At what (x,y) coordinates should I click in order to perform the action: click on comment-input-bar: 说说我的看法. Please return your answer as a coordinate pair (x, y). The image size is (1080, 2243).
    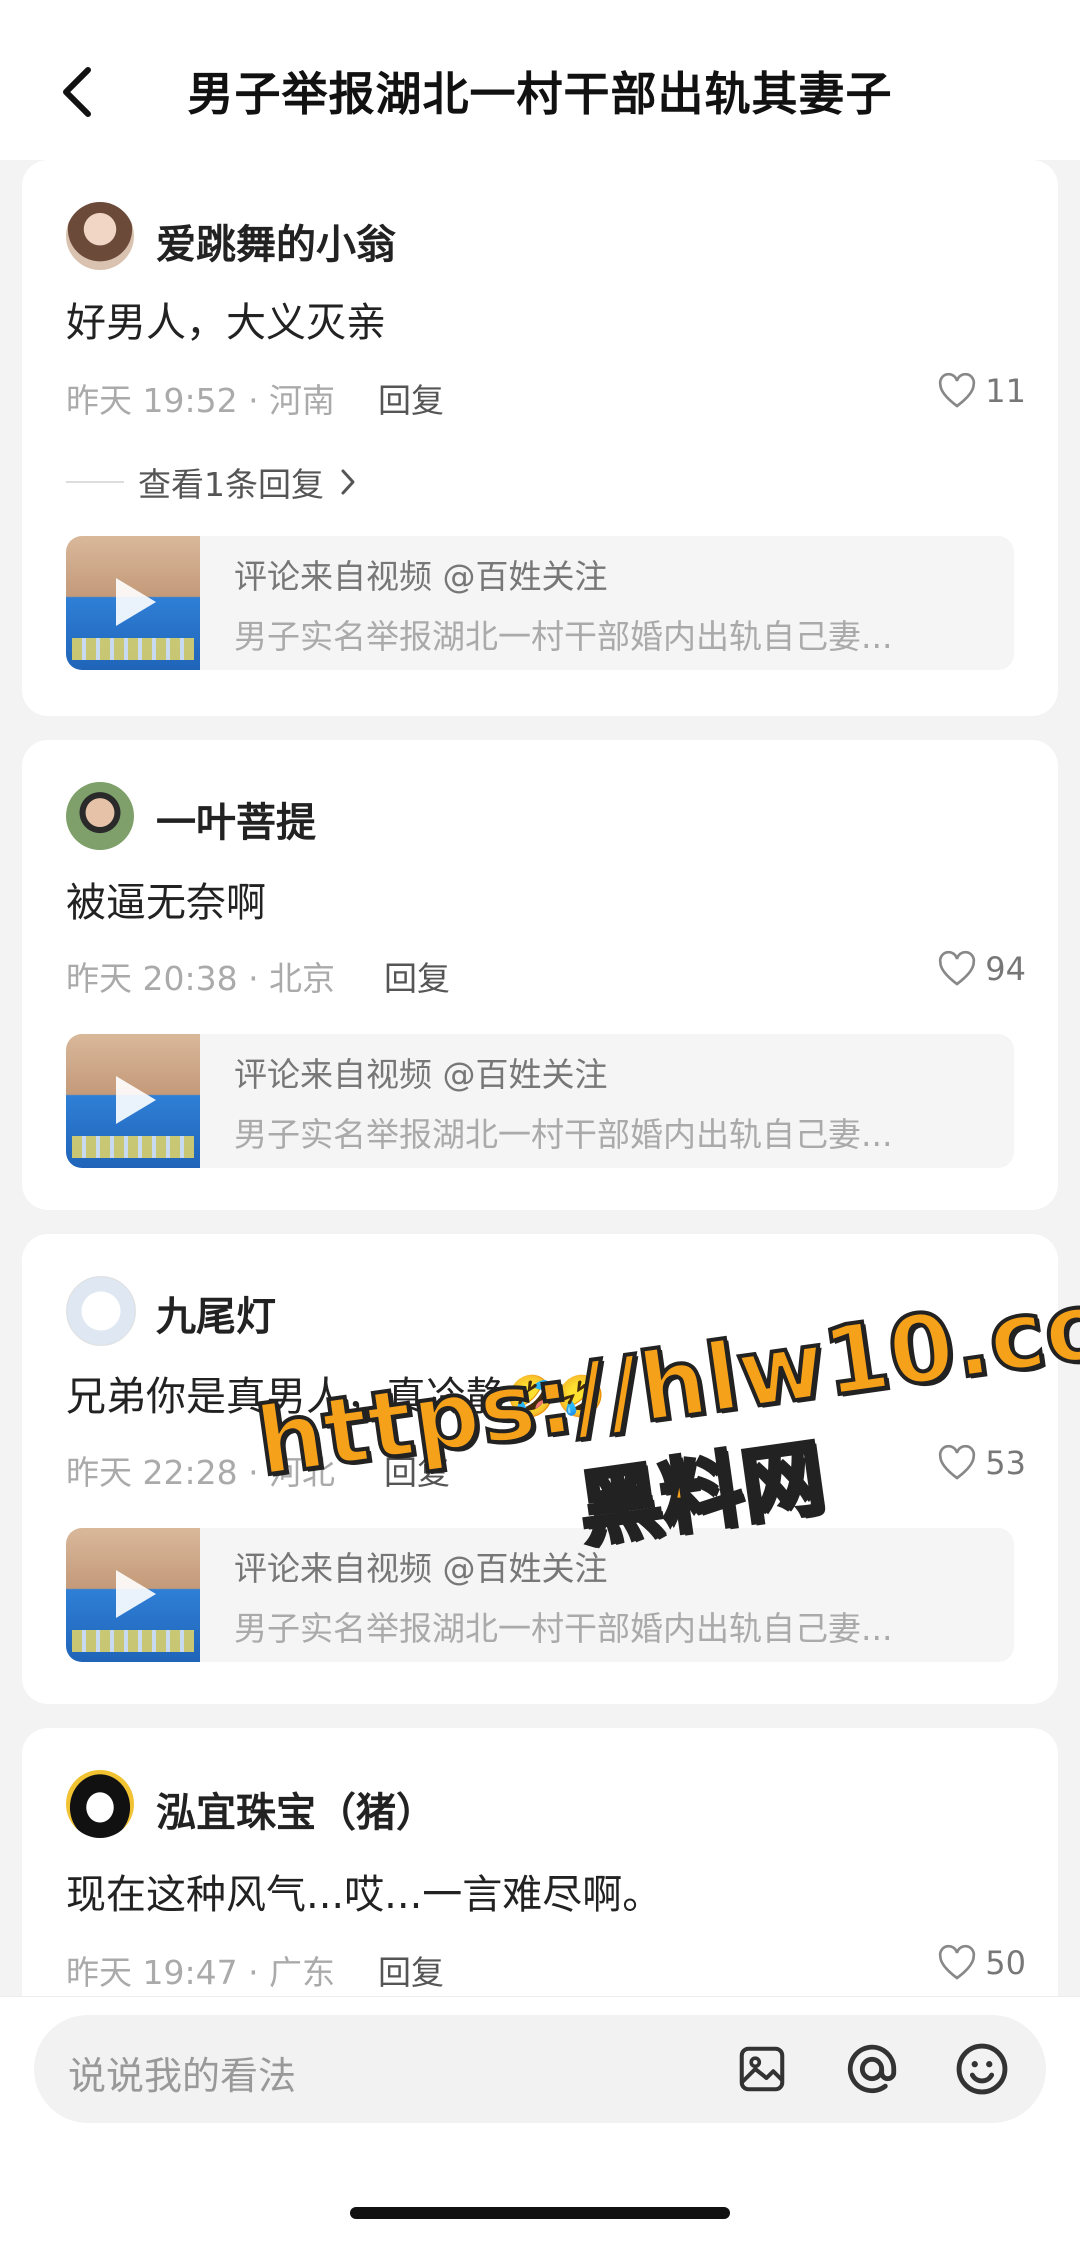
    Looking at the image, I should click on (540, 2119).